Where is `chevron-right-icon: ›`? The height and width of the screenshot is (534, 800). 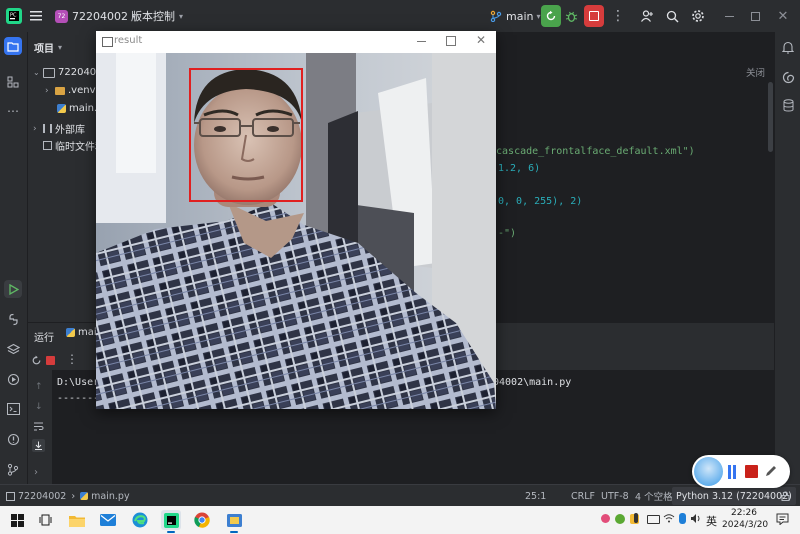
chevron-right-icon: › is located at coordinates (73, 496).